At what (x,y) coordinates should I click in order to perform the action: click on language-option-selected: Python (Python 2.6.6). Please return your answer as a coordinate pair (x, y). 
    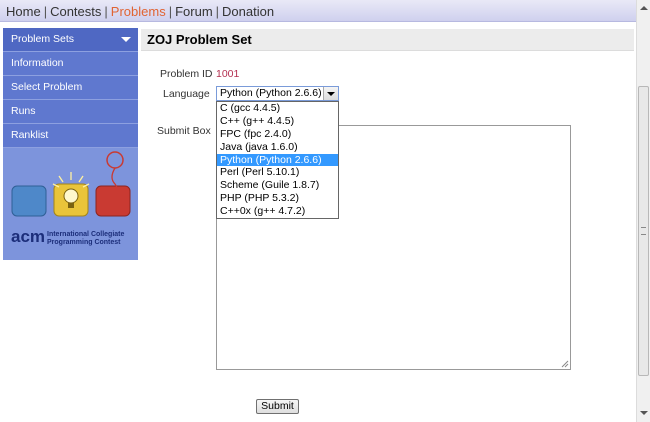
    Looking at the image, I should click on (277, 160).